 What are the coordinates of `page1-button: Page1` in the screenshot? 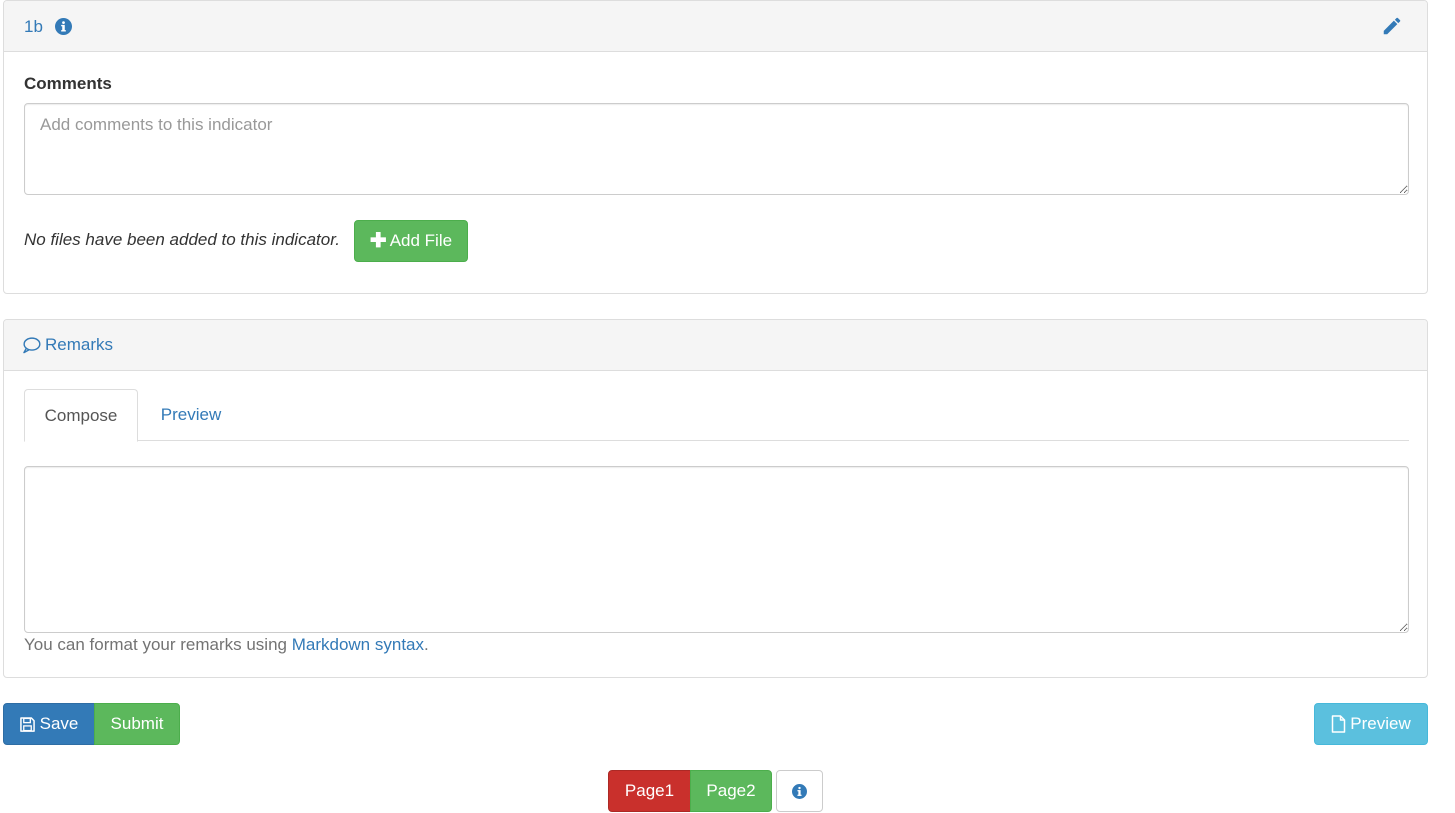 It's located at (649, 791).